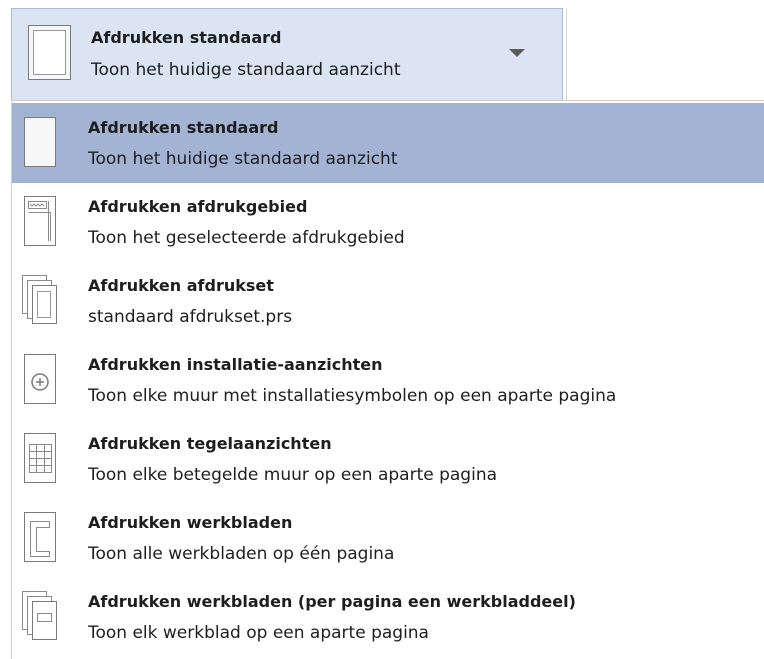 This screenshot has height=659, width=764. I want to click on menu-item-subtitle: Toon het huidige standaard aanzicht, so click(243, 159).